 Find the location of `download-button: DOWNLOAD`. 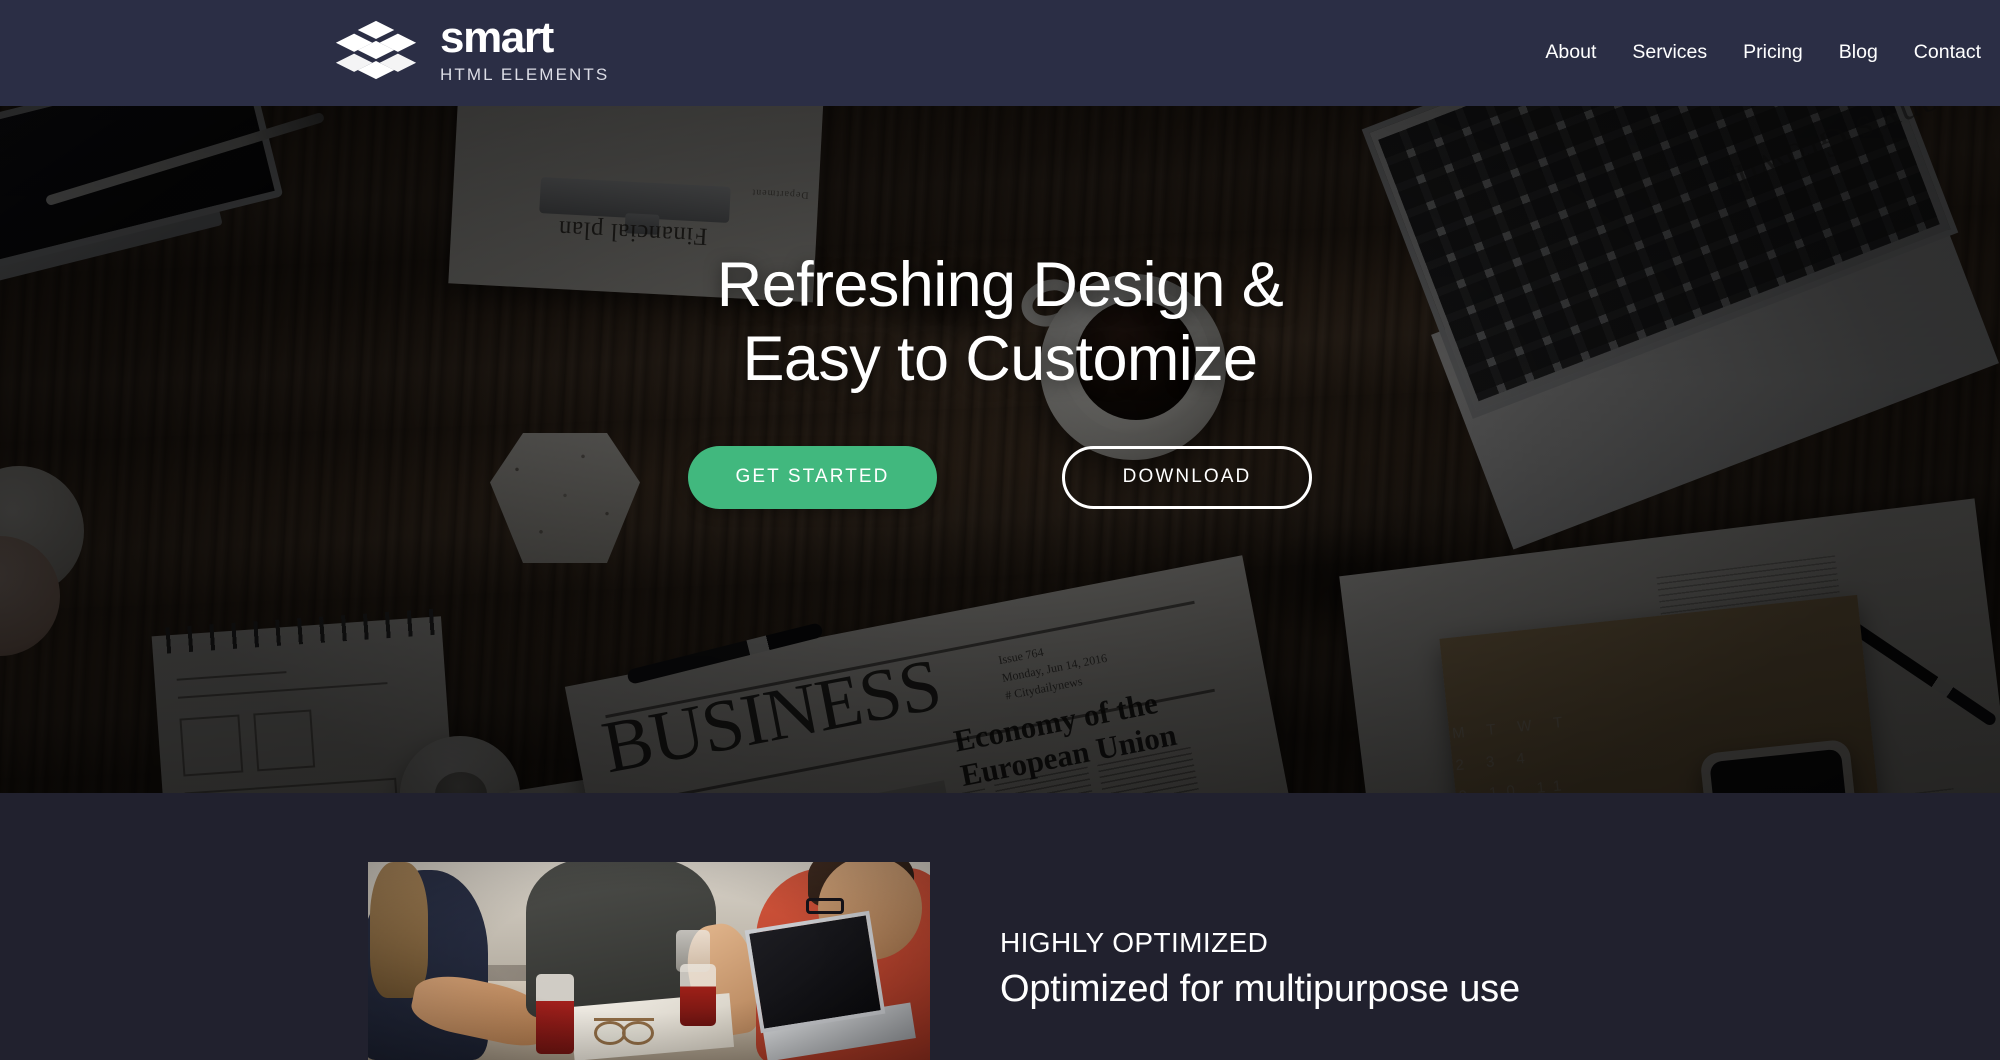

download-button: DOWNLOAD is located at coordinates (1187, 477).